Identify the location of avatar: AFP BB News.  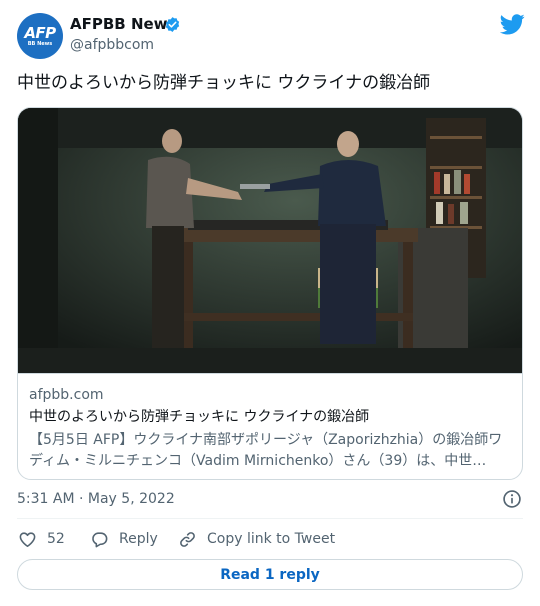
(40, 36).